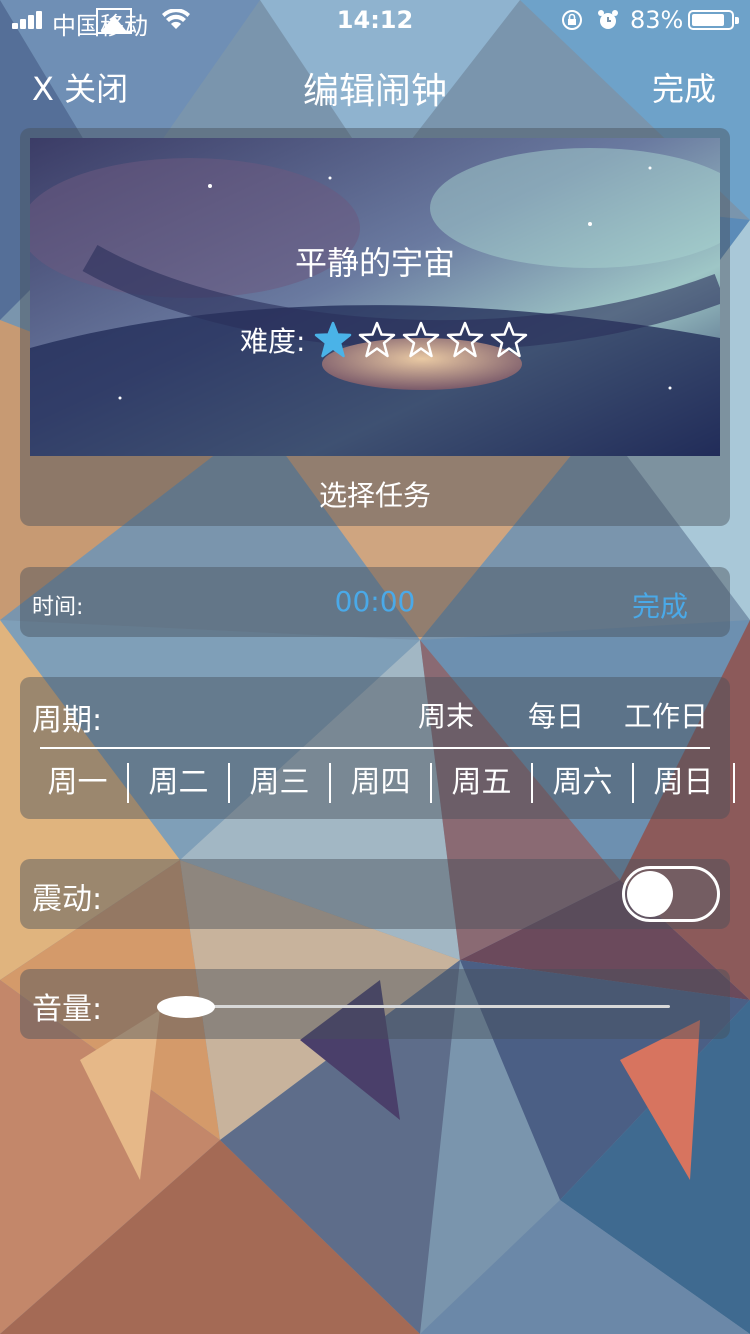 The height and width of the screenshot is (1334, 750). What do you see at coordinates (713, 20) in the screenshot?
I see `battery-icon` at bounding box center [713, 20].